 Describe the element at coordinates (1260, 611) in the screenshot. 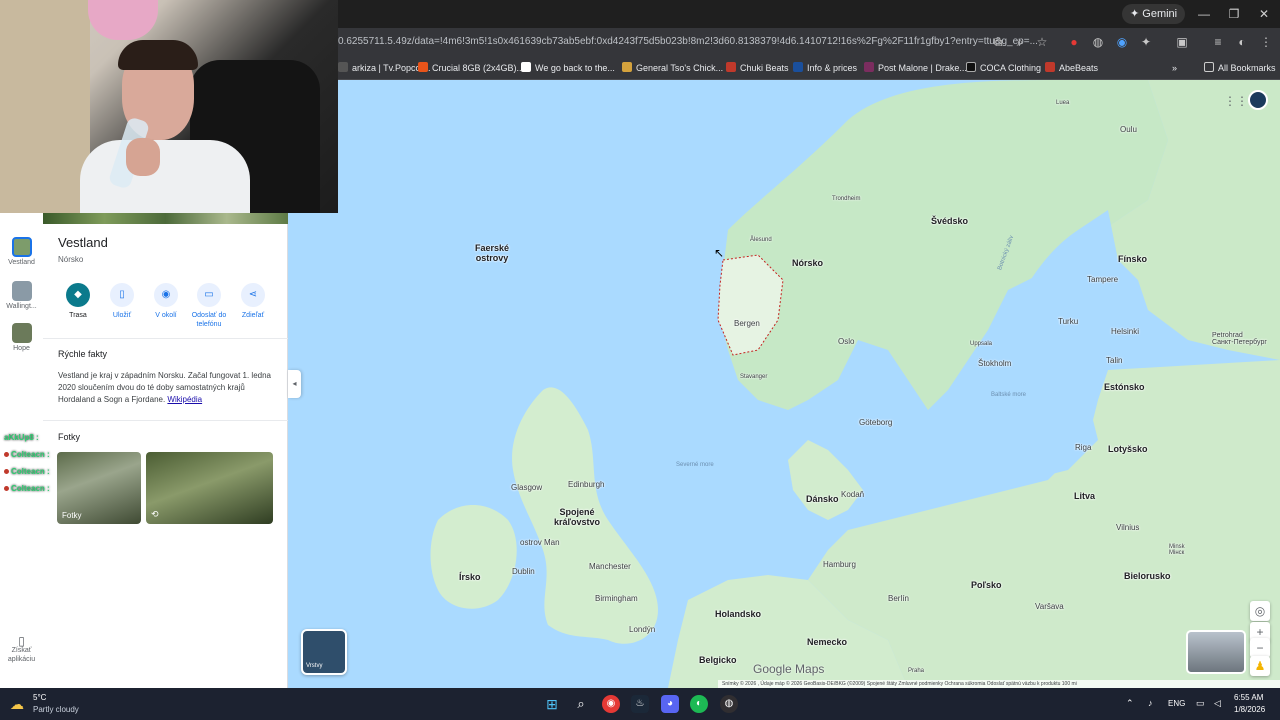

I see `my-location-icon: ◎` at that location.